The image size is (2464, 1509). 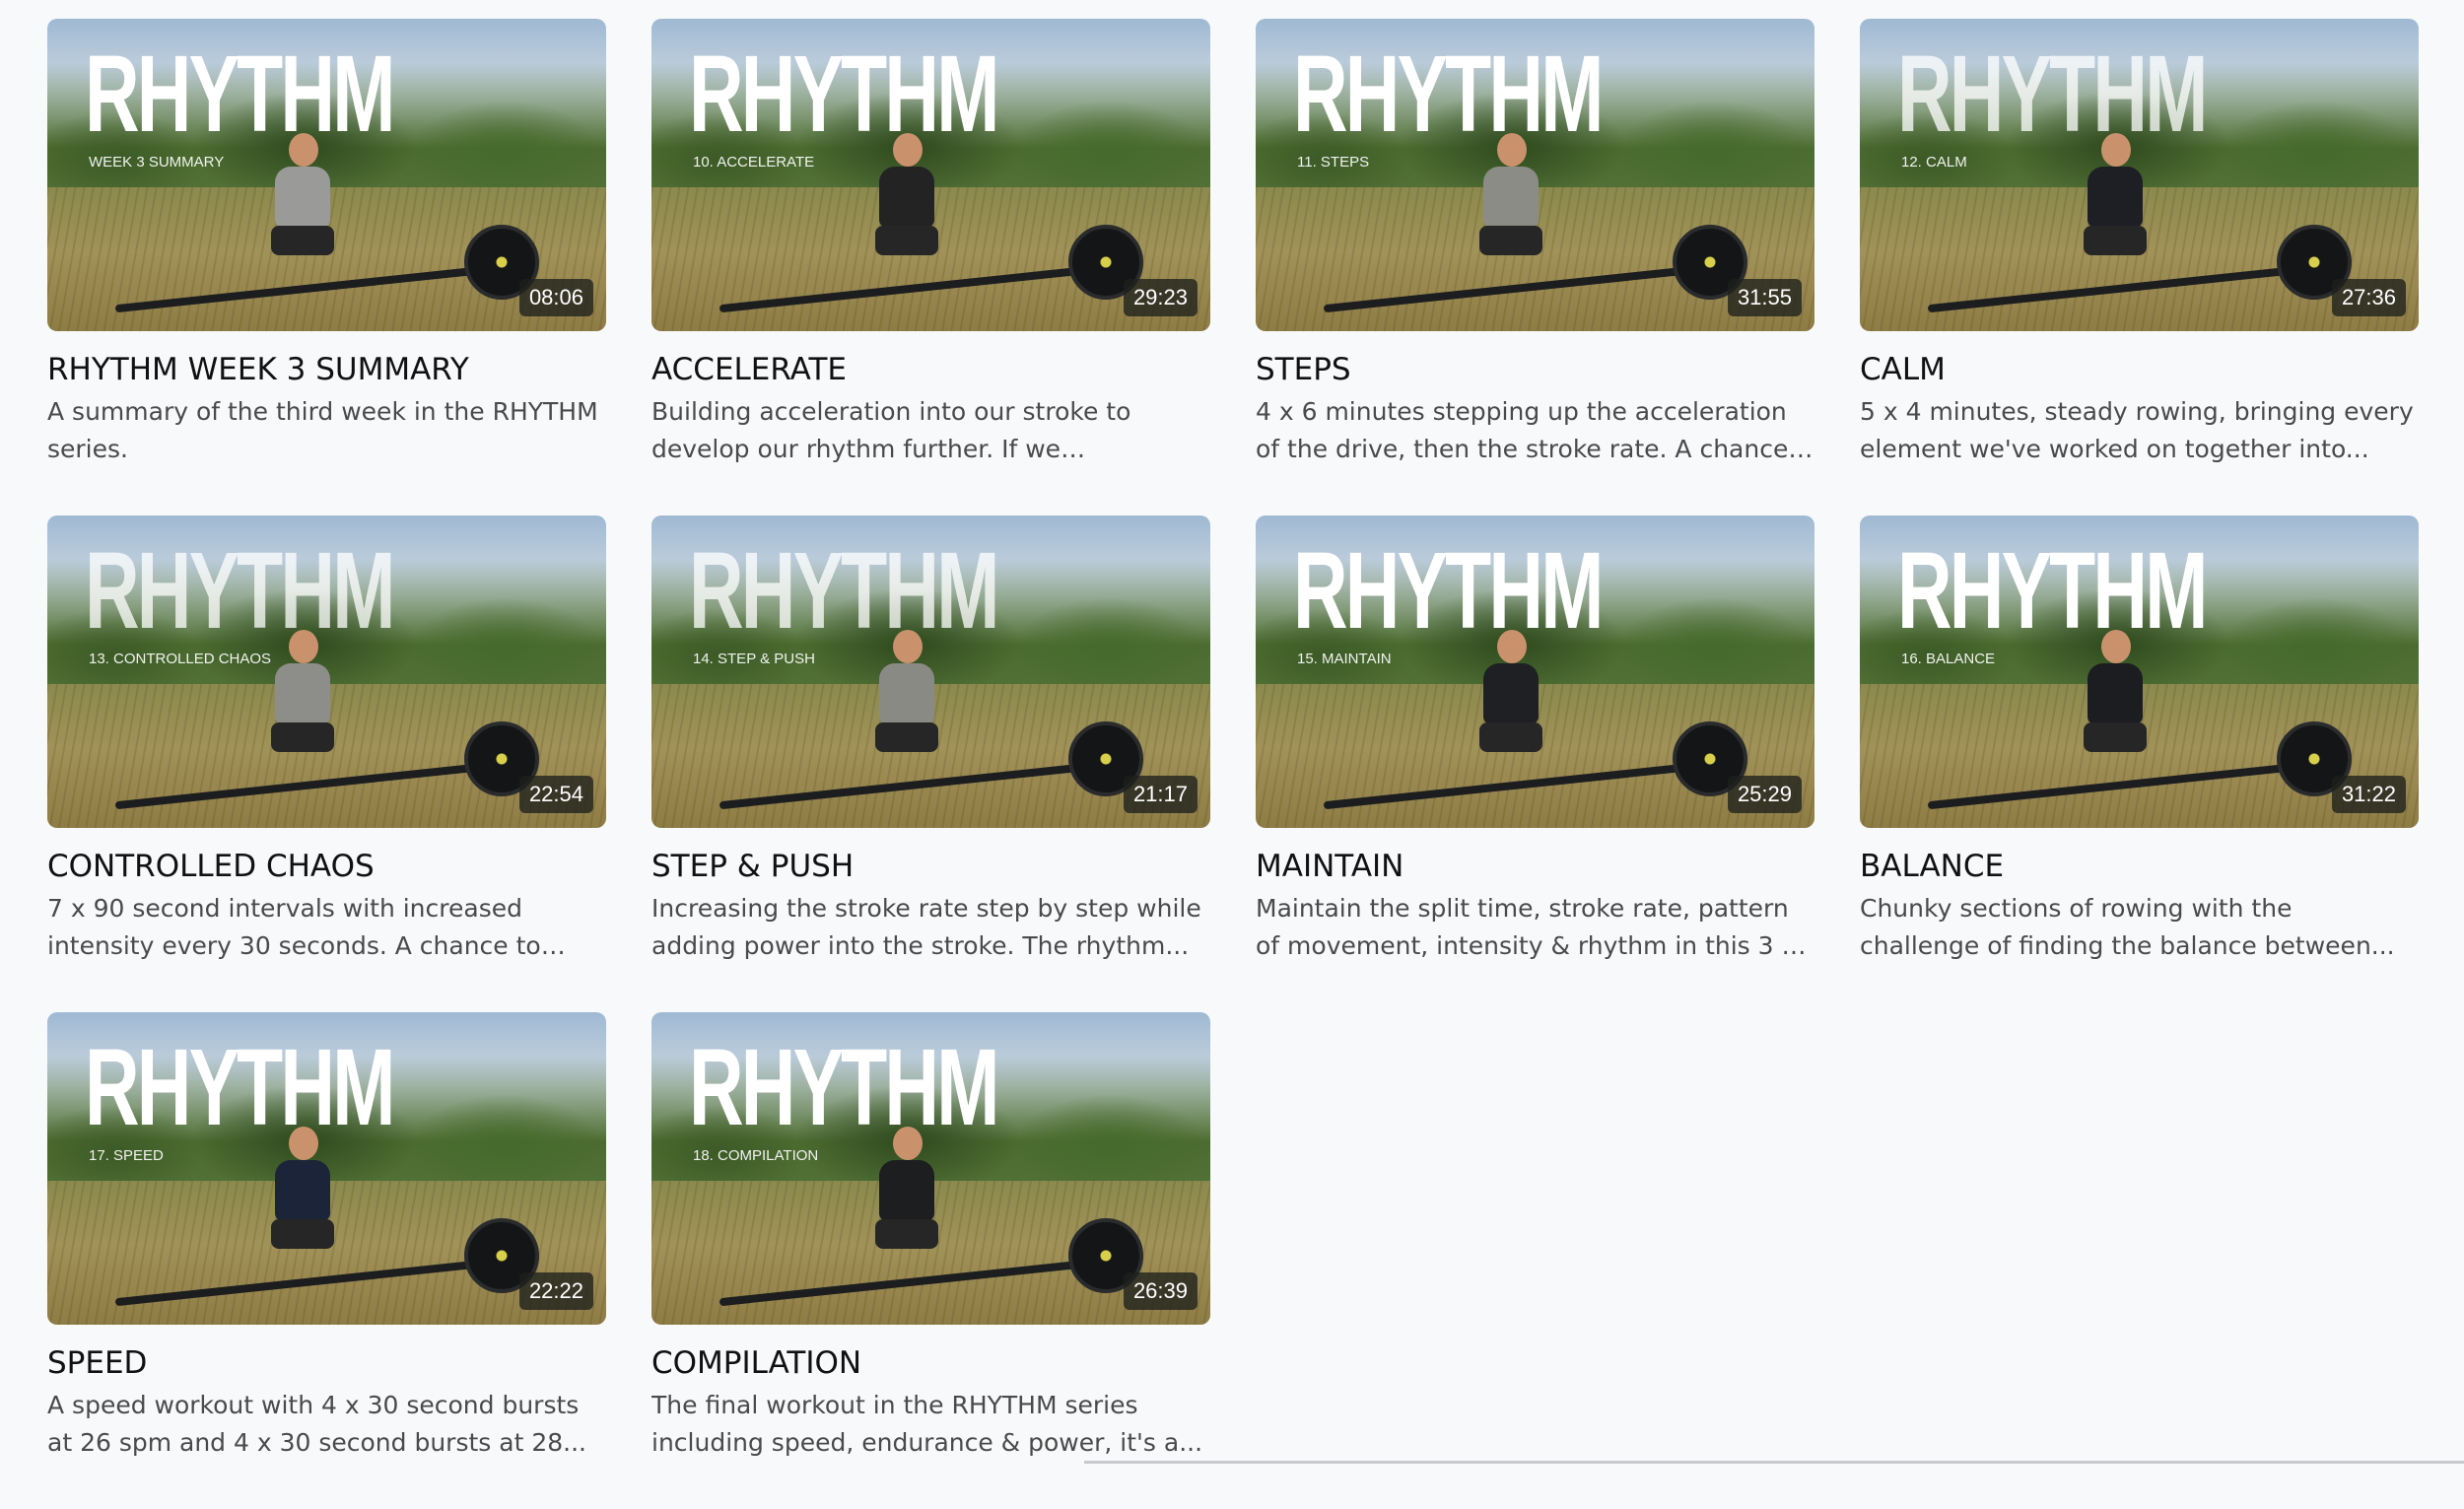 I want to click on video-title: ACCELERATE, so click(x=930, y=369).